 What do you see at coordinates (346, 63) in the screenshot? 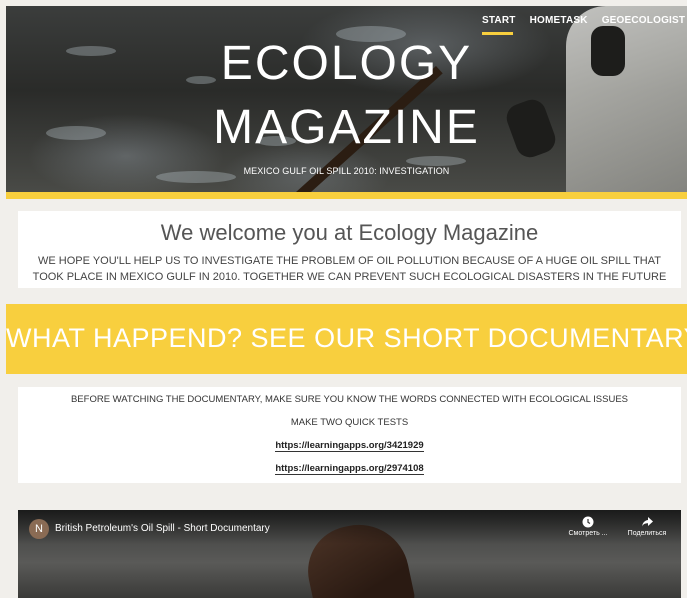
I see `hero-title-line1: ECOLOGY` at bounding box center [346, 63].